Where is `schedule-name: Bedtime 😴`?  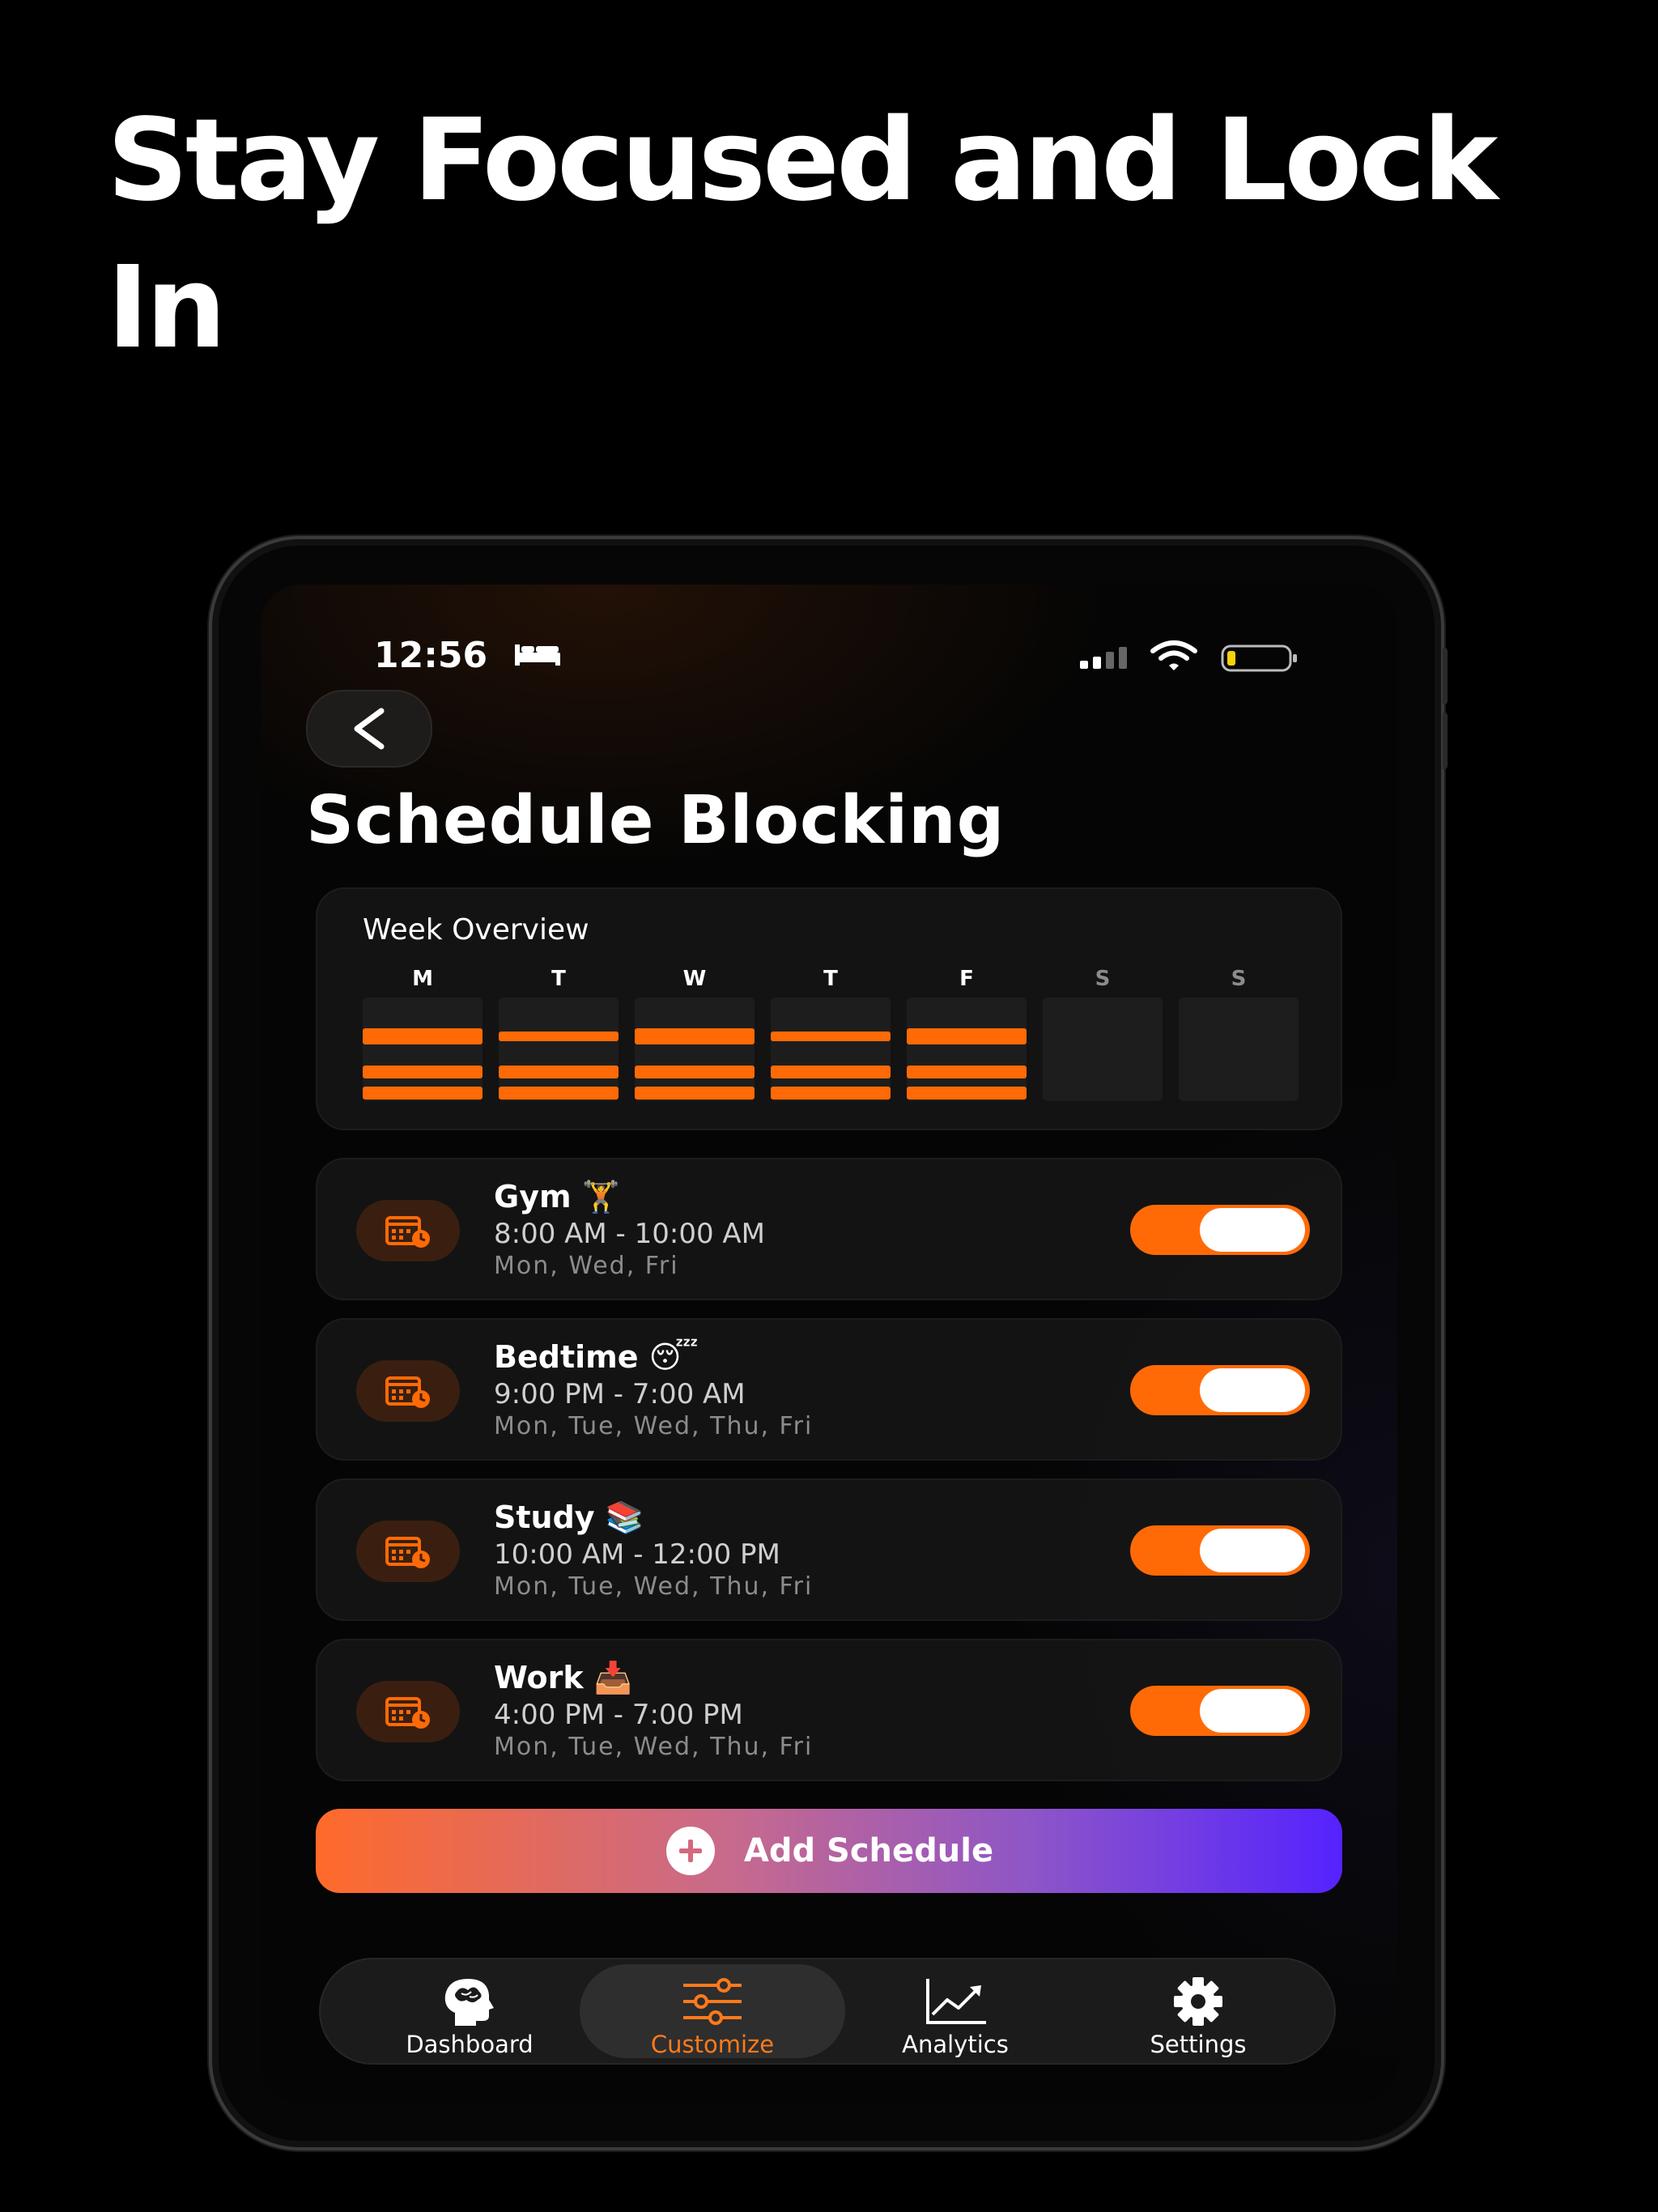
schedule-name: Bedtime 😴 is located at coordinates (596, 1357).